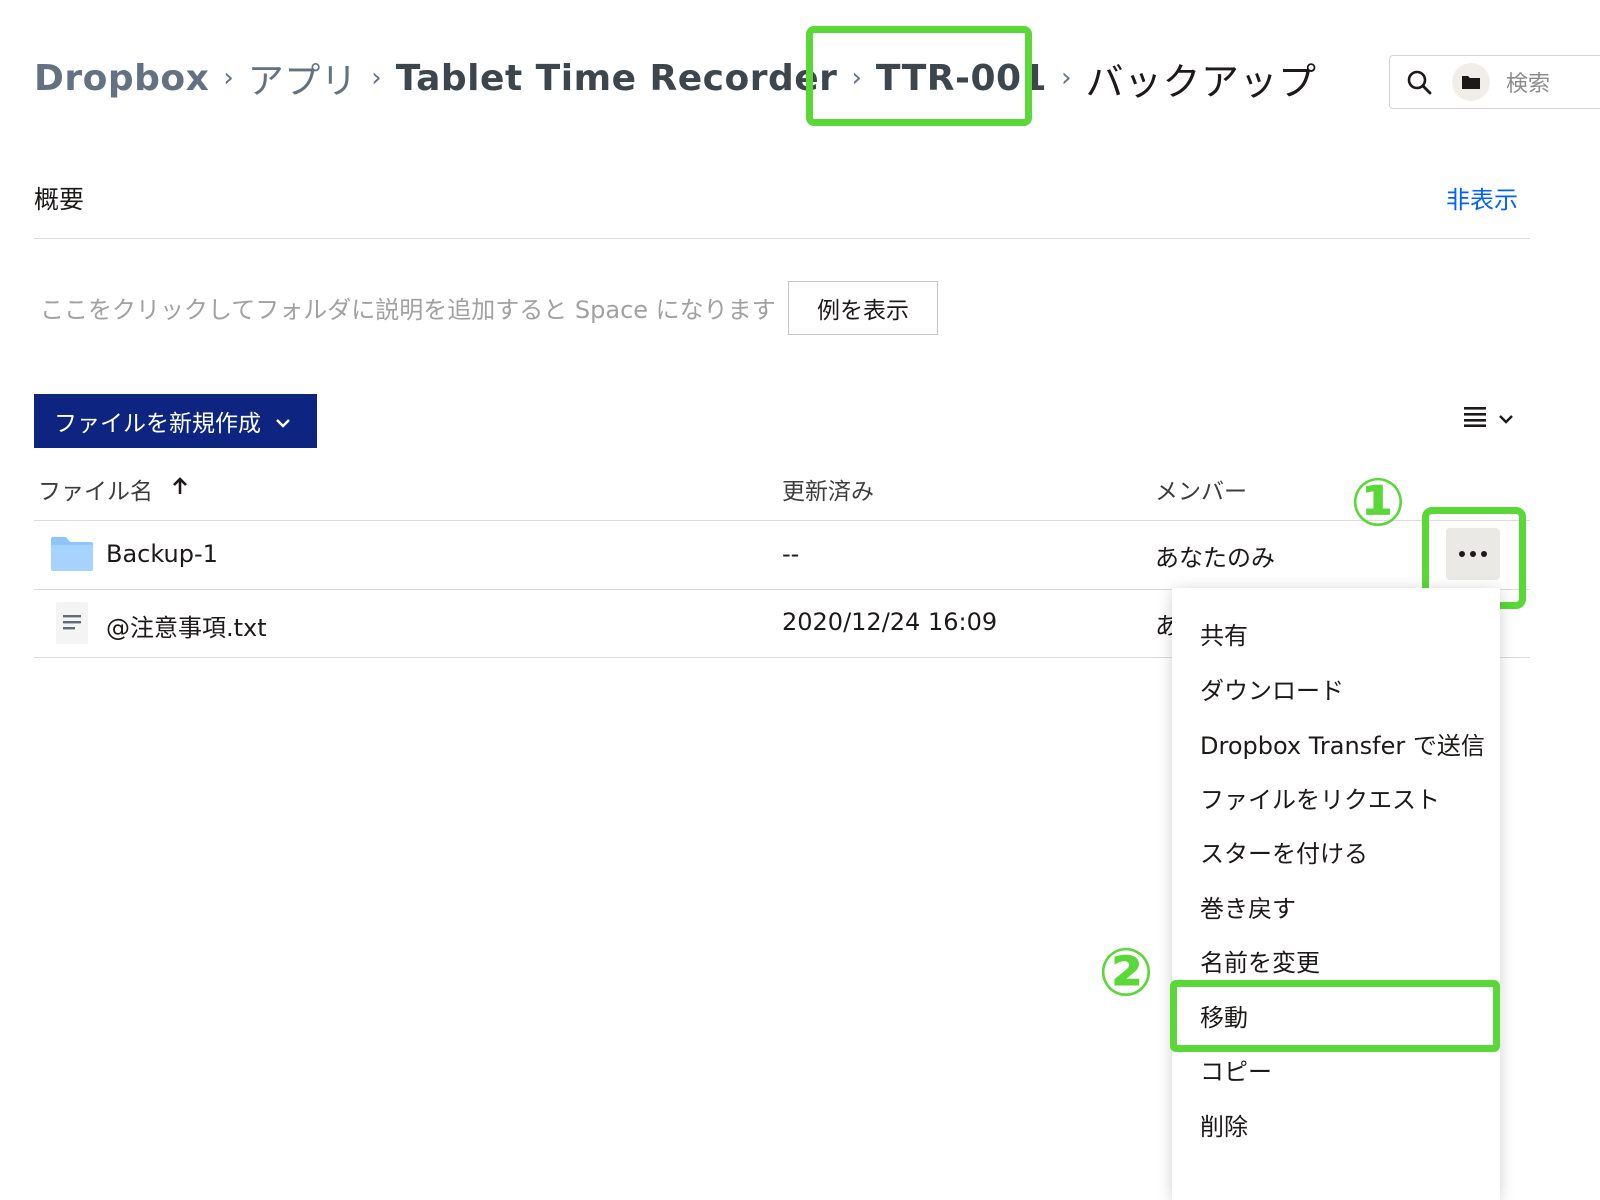 This screenshot has height=1200, width=1600. What do you see at coordinates (1248, 906) in the screenshot?
I see `menu-item-rewind: 巻き戻す` at bounding box center [1248, 906].